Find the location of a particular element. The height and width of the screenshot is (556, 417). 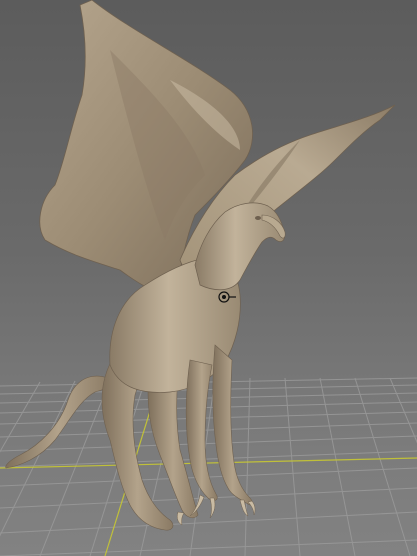

tail is located at coordinates (59, 422).